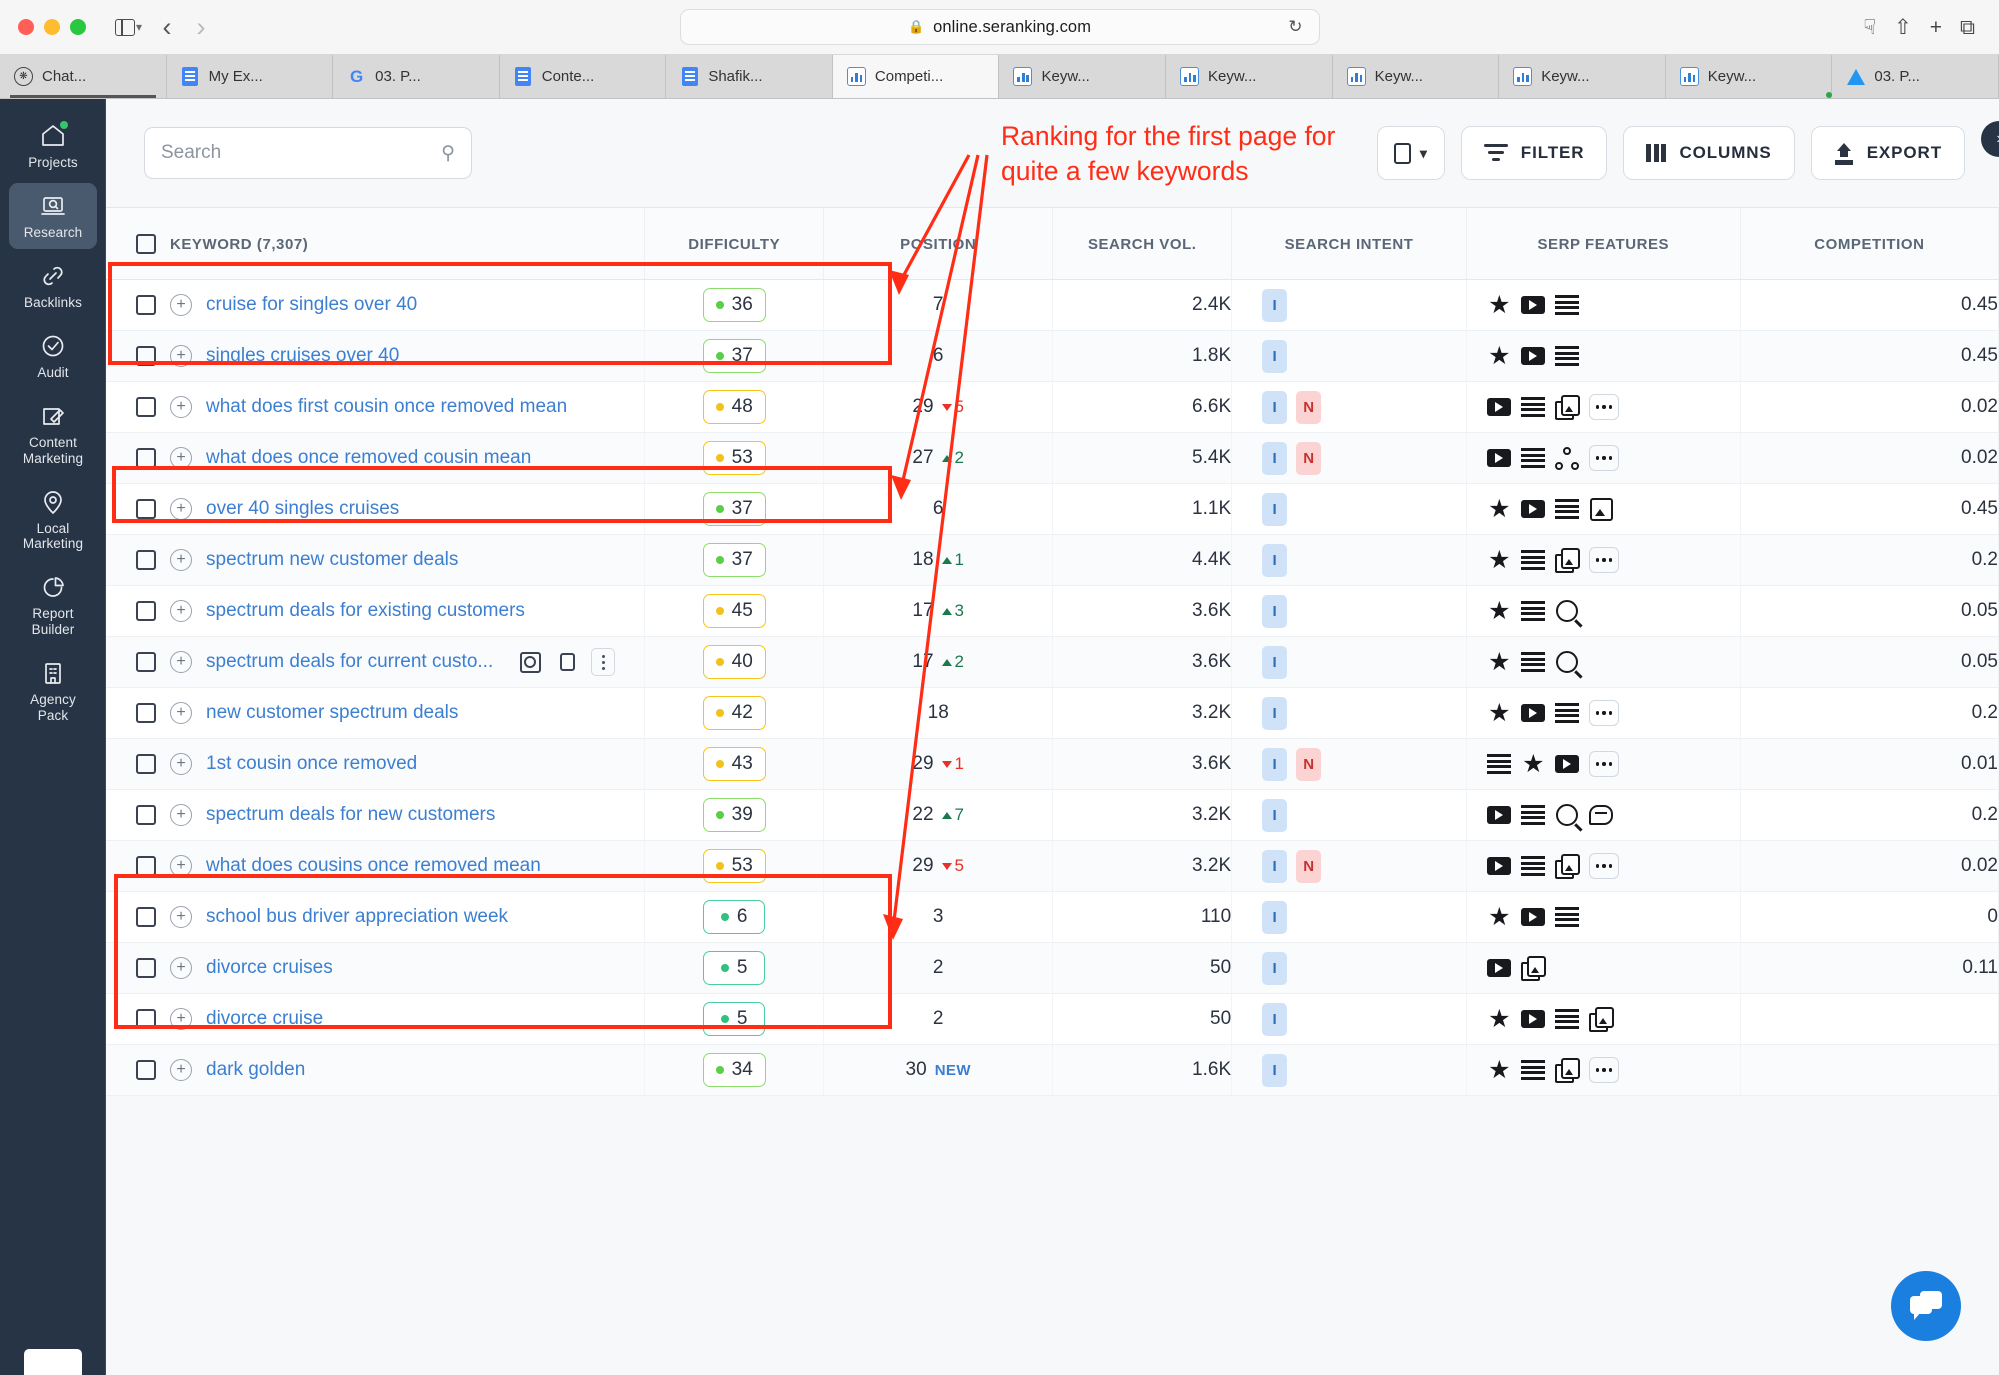  What do you see at coordinates (530, 662) in the screenshot?
I see `serp-preview-icon` at bounding box center [530, 662].